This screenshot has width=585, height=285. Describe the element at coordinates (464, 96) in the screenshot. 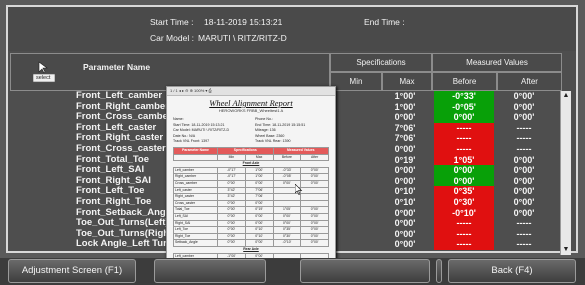

I see `before-value: -0°33'` at that location.